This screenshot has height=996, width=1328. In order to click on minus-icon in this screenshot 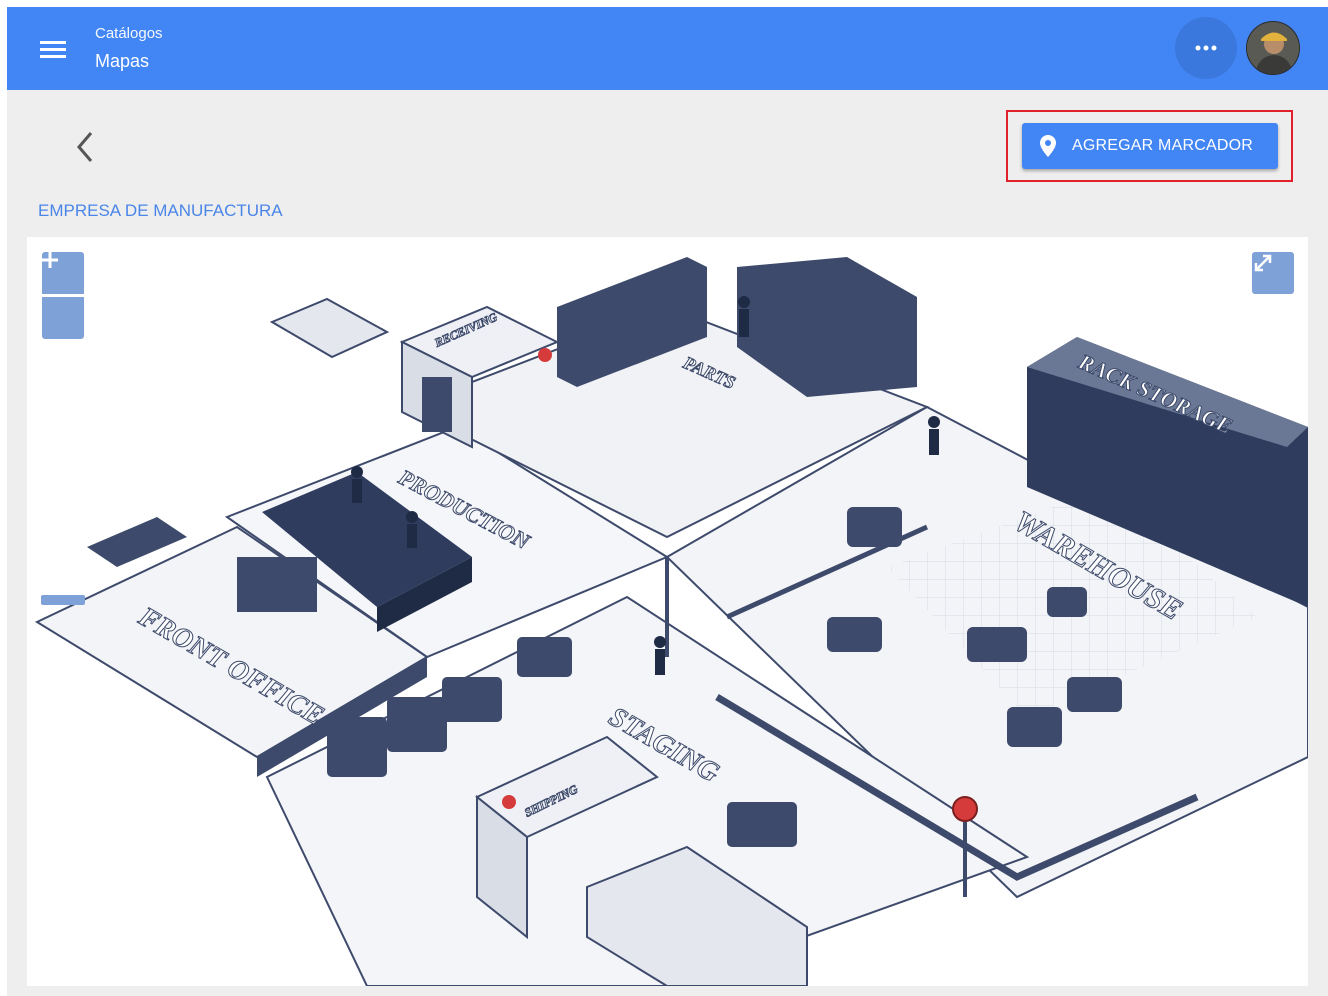, I will do `click(50, 260)`.